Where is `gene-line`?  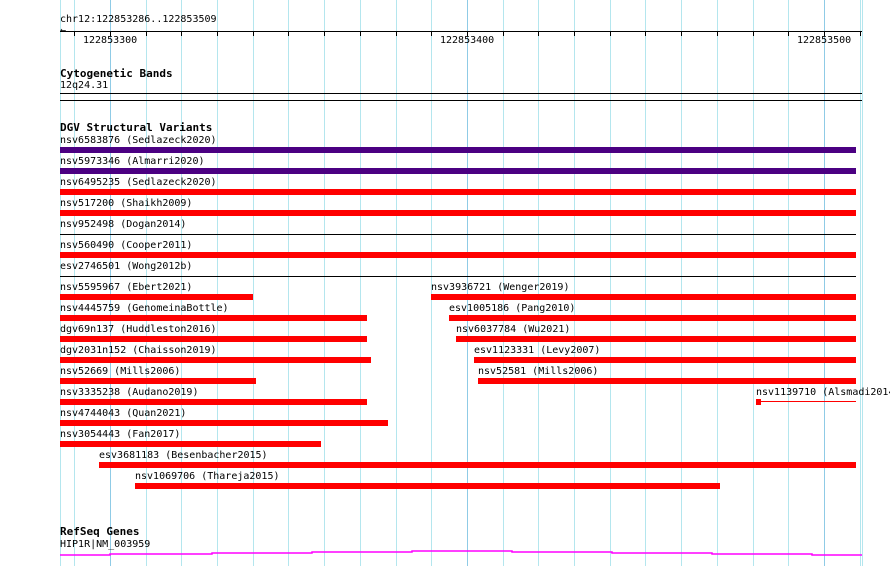
gene-line is located at coordinates (461, 553).